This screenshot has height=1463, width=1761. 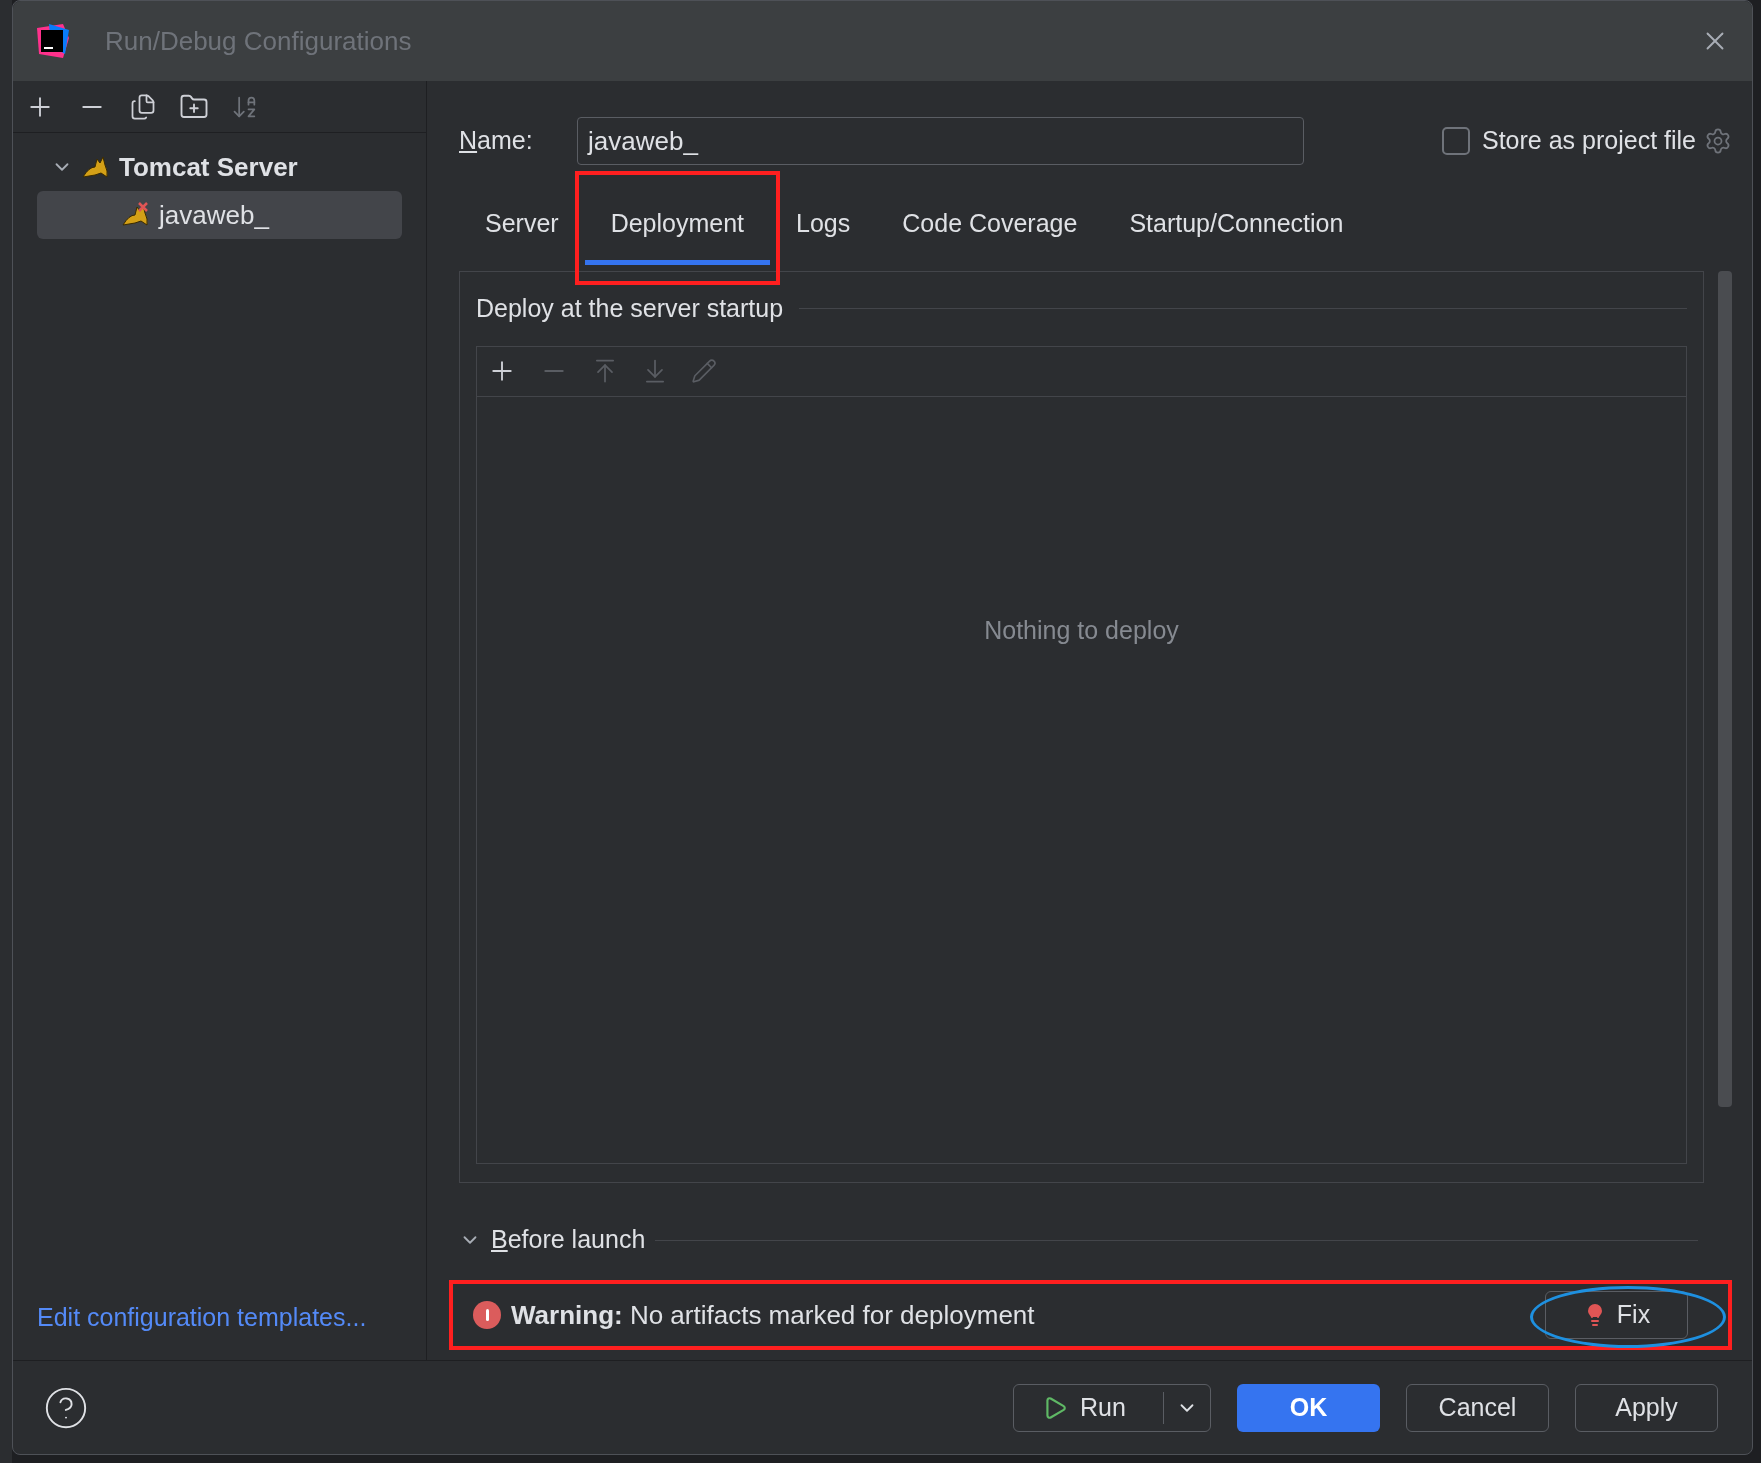 What do you see at coordinates (258, 41) in the screenshot?
I see `window-title: Run/Debug Configurations` at bounding box center [258, 41].